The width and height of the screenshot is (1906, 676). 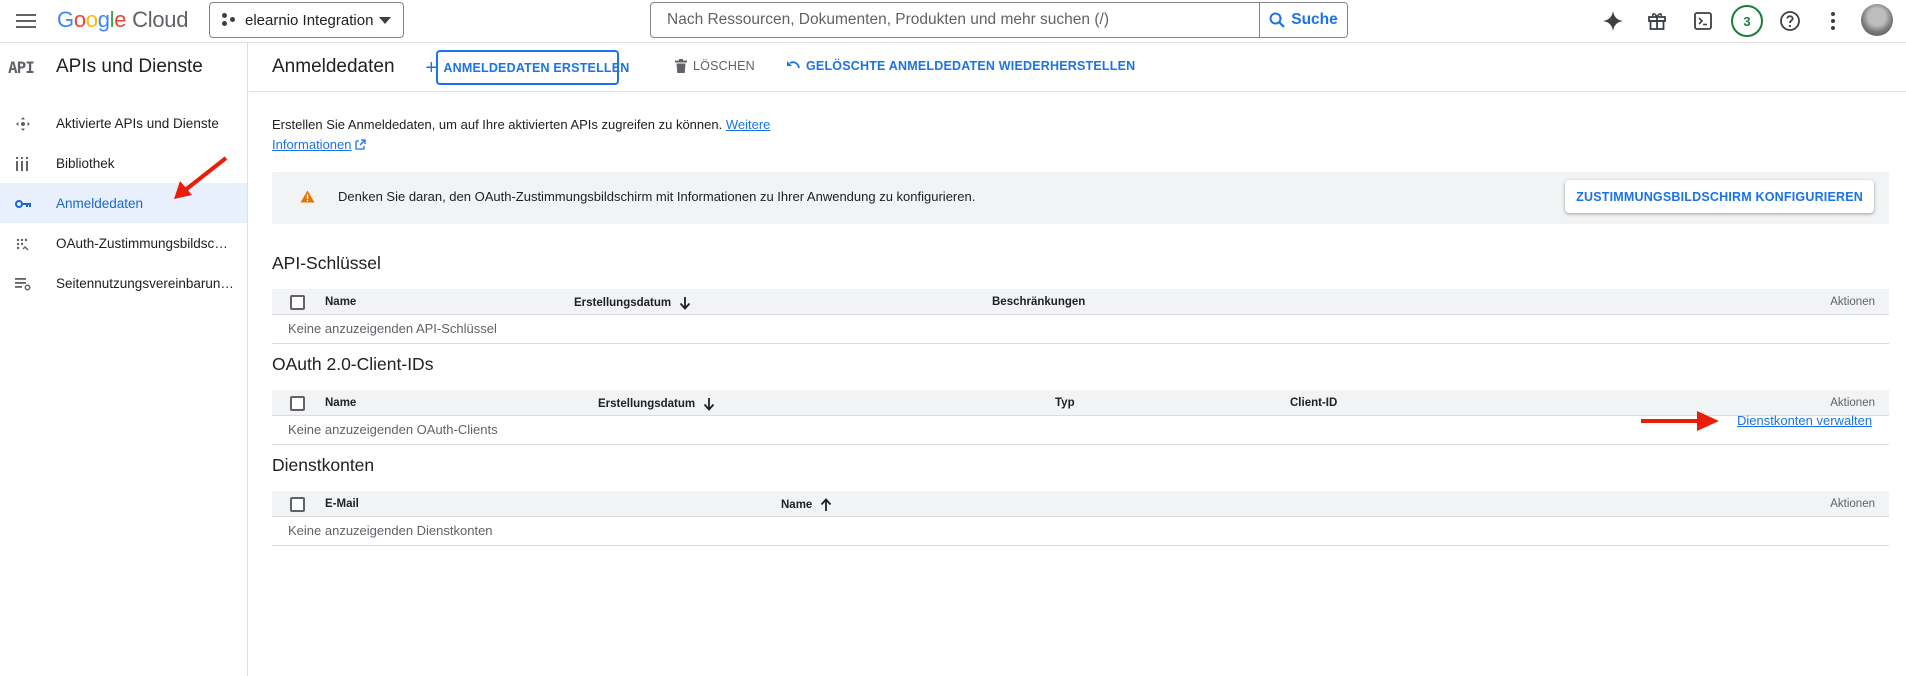 I want to click on sidebar-item-enabled-apis: Aktivierte APIs und Dienste, so click(x=123, y=123).